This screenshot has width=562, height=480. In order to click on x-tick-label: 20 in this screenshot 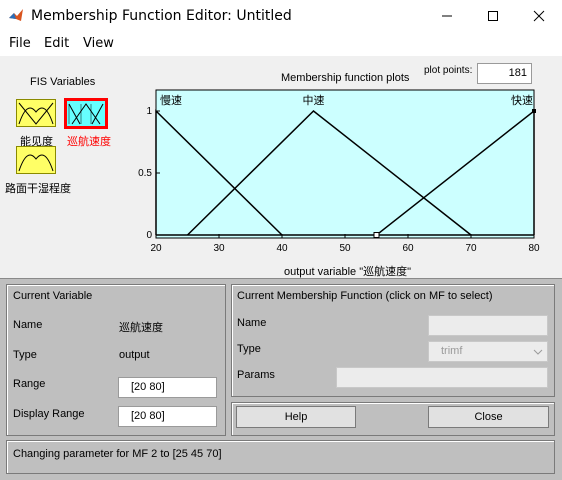, I will do `click(156, 248)`.